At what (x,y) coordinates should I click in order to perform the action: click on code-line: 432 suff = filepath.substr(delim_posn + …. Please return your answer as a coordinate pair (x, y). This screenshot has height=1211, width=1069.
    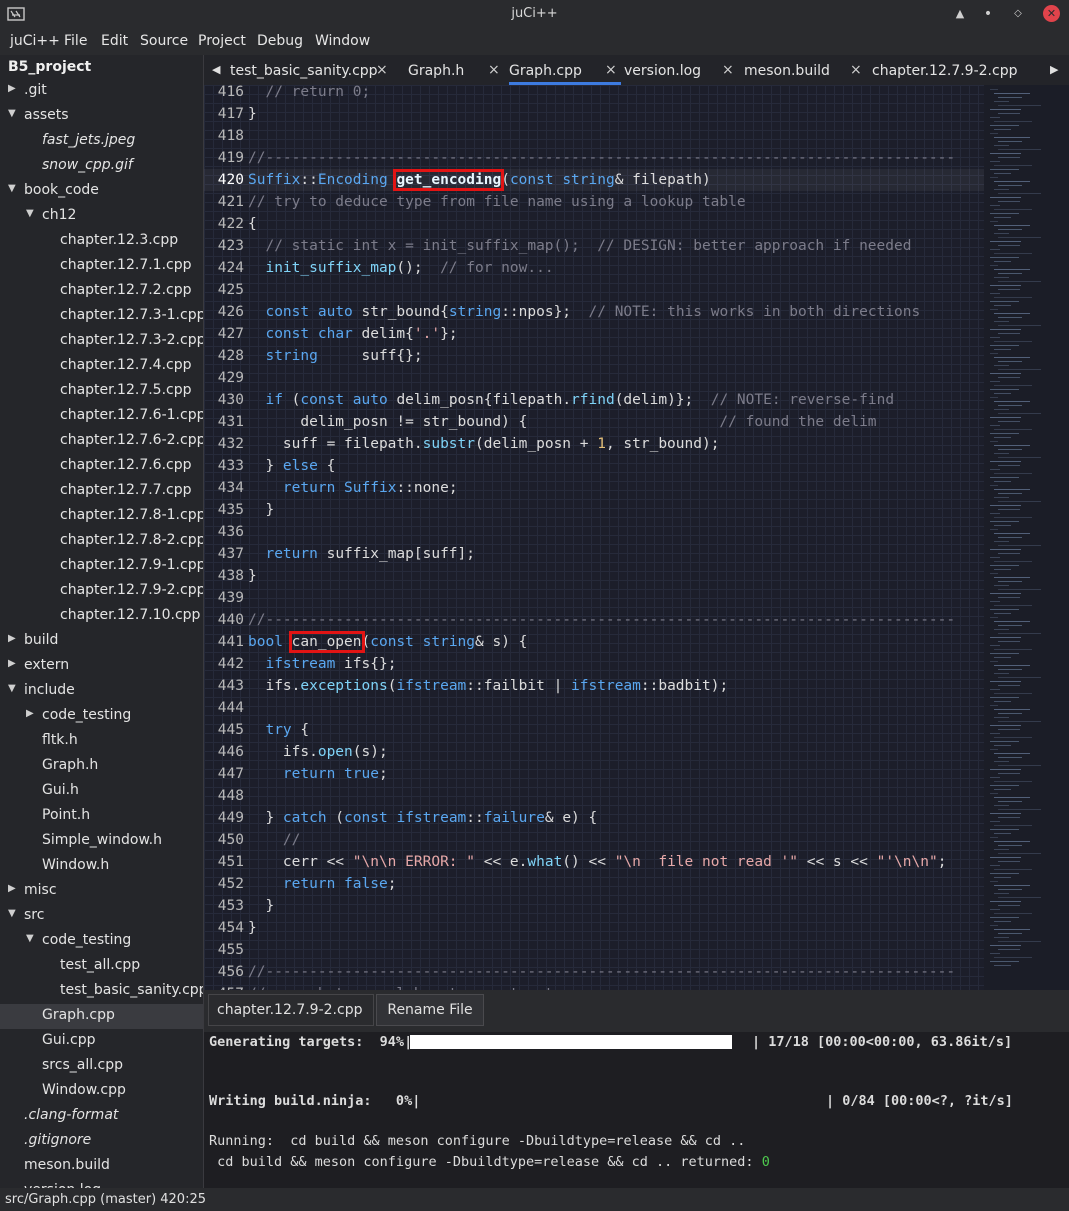
    Looking at the image, I should click on (594, 444).